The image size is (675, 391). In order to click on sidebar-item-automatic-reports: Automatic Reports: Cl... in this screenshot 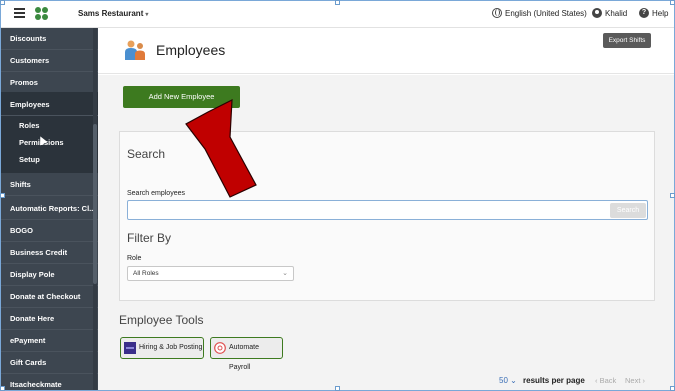, I will do `click(49, 209)`.